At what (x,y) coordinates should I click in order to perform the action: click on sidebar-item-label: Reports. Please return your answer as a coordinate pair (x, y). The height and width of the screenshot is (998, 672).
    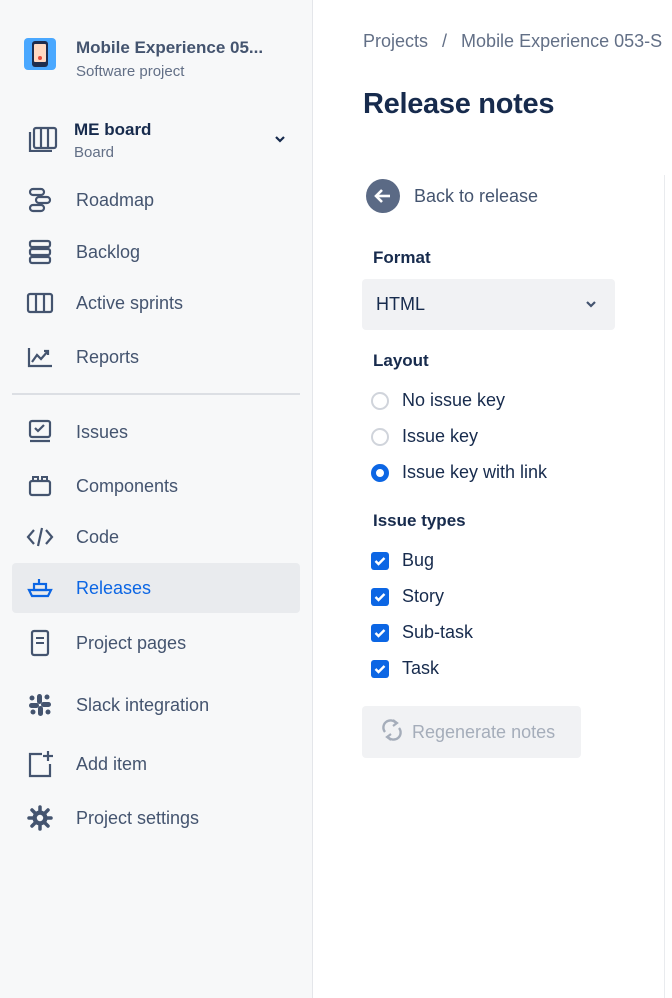
    Looking at the image, I should click on (108, 356).